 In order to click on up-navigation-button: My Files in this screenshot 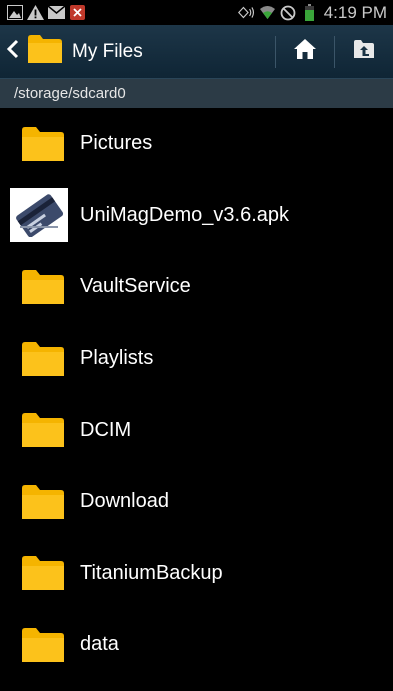, I will do `click(75, 51)`.